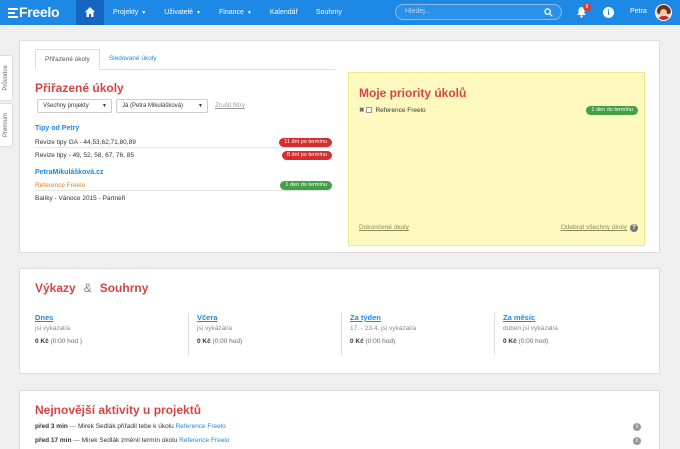 The height and width of the screenshot is (449, 680). I want to click on nav-finance-label: Finance, so click(231, 12).